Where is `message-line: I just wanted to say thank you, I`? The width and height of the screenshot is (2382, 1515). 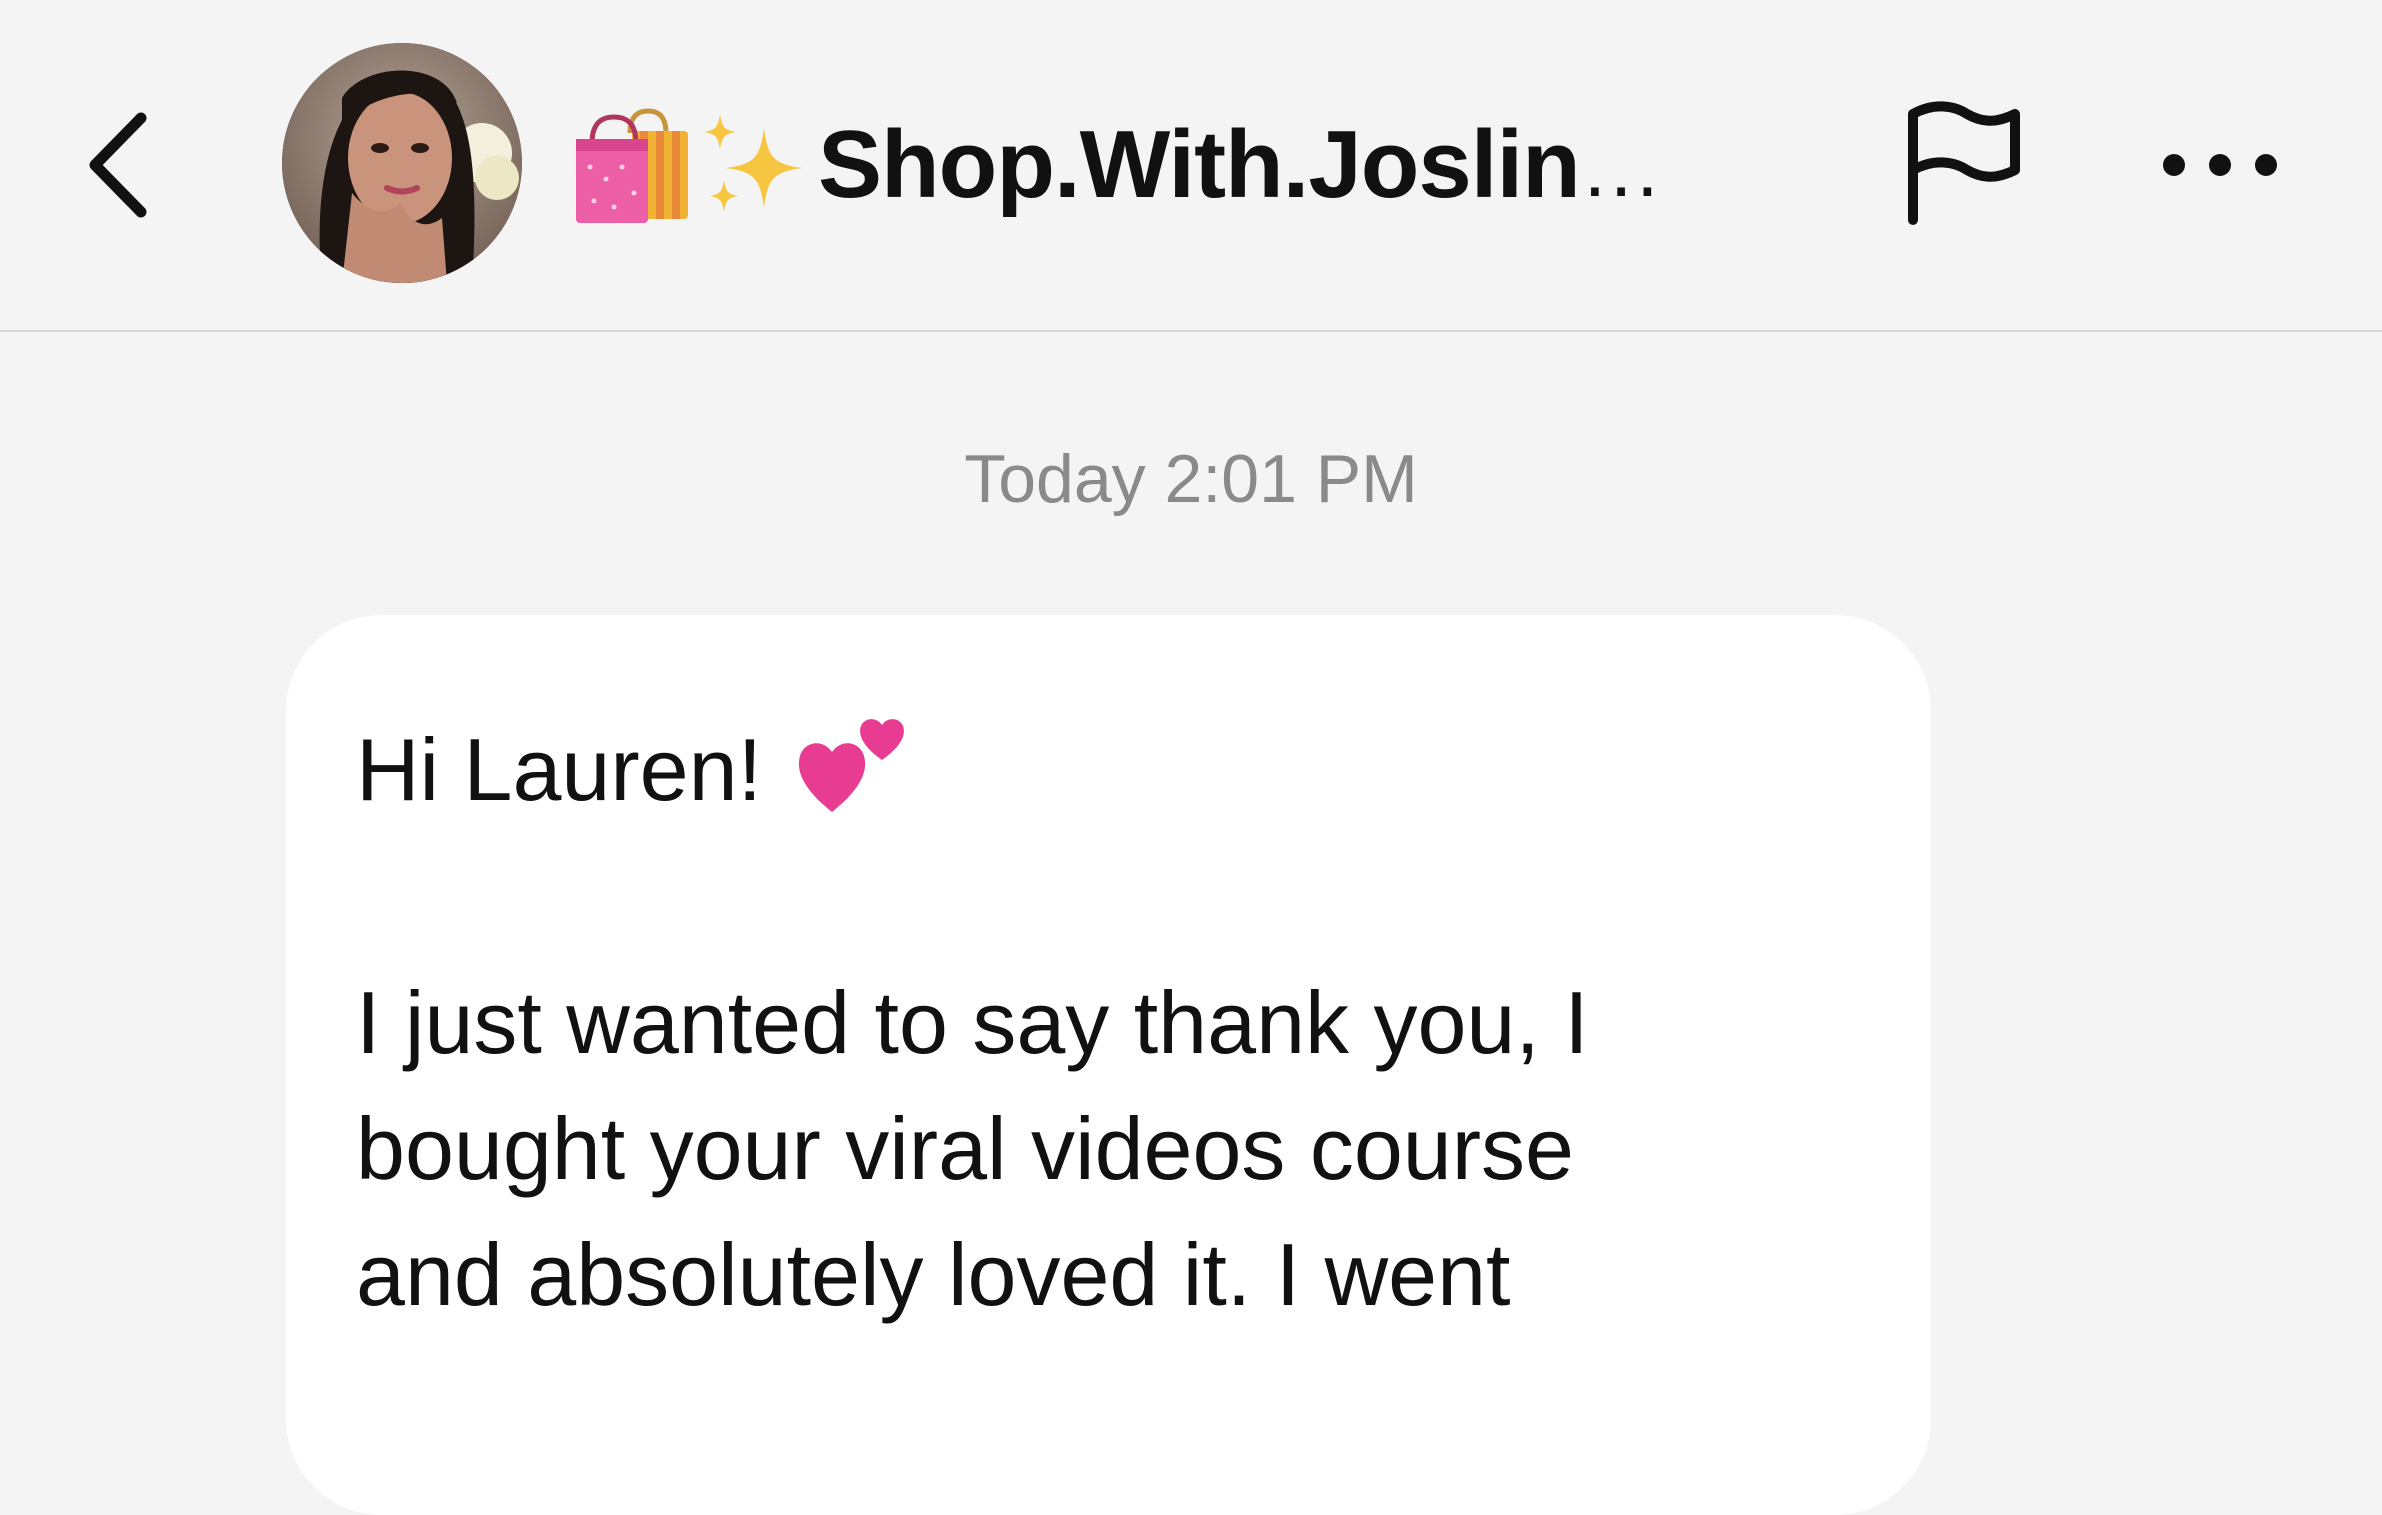 message-line: I just wanted to say thank you, I is located at coordinates (972, 1022).